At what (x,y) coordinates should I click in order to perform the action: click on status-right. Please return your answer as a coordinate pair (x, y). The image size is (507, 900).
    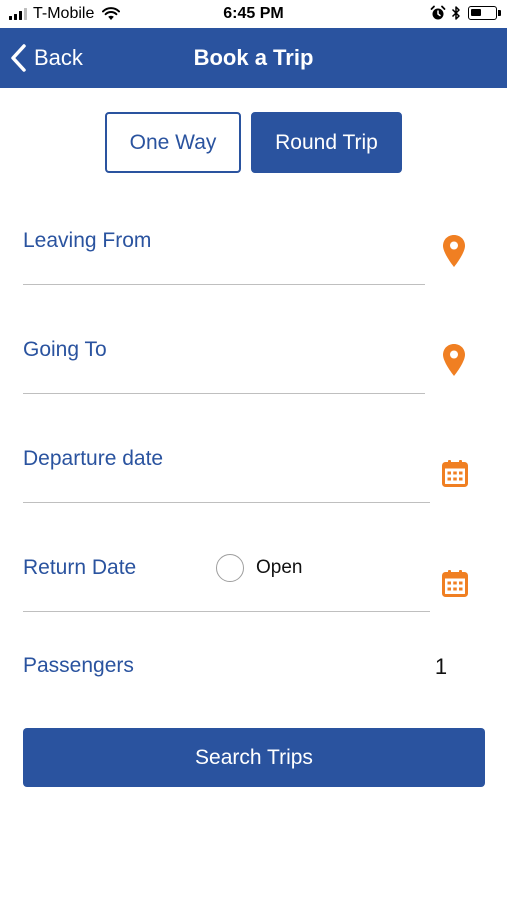
    Looking at the image, I should click on (465, 13).